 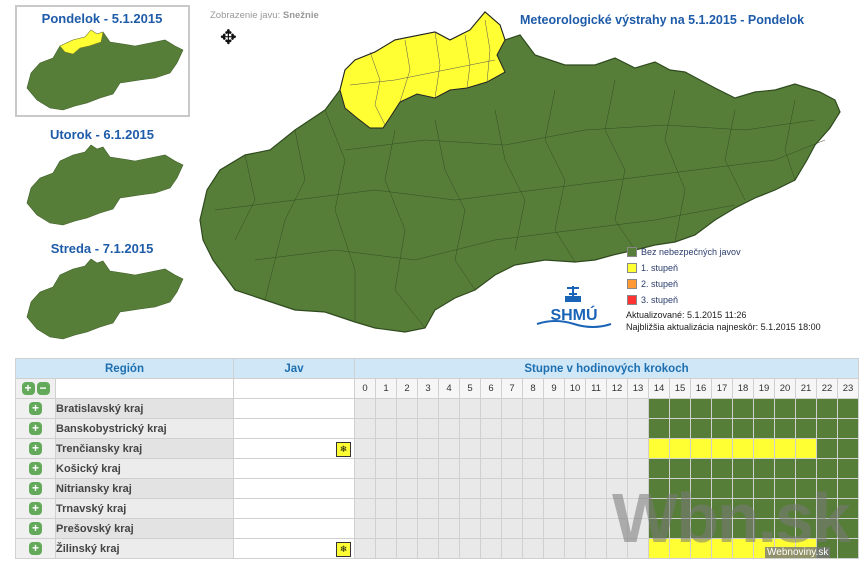 What do you see at coordinates (102, 248) in the screenshot?
I see `thumb-title-wednesday: Streda - 7.1.2015` at bounding box center [102, 248].